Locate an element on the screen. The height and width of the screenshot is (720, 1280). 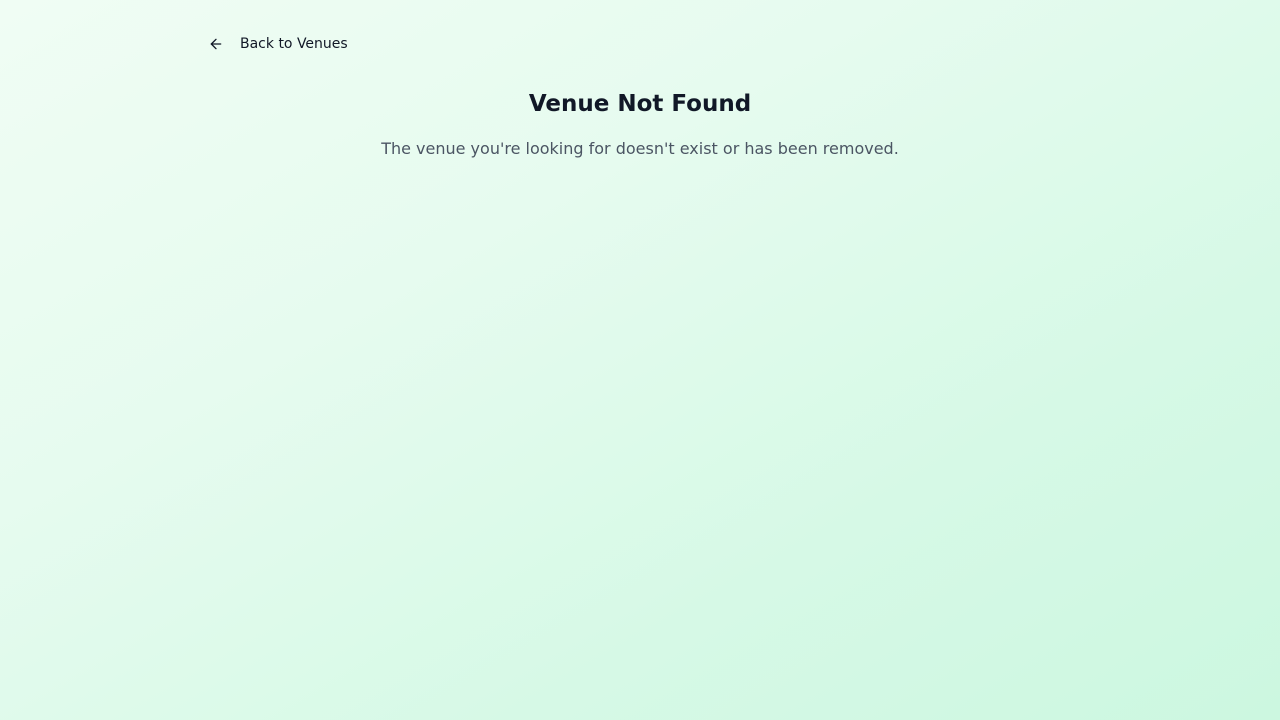
arrow-left-icon is located at coordinates (216, 44).